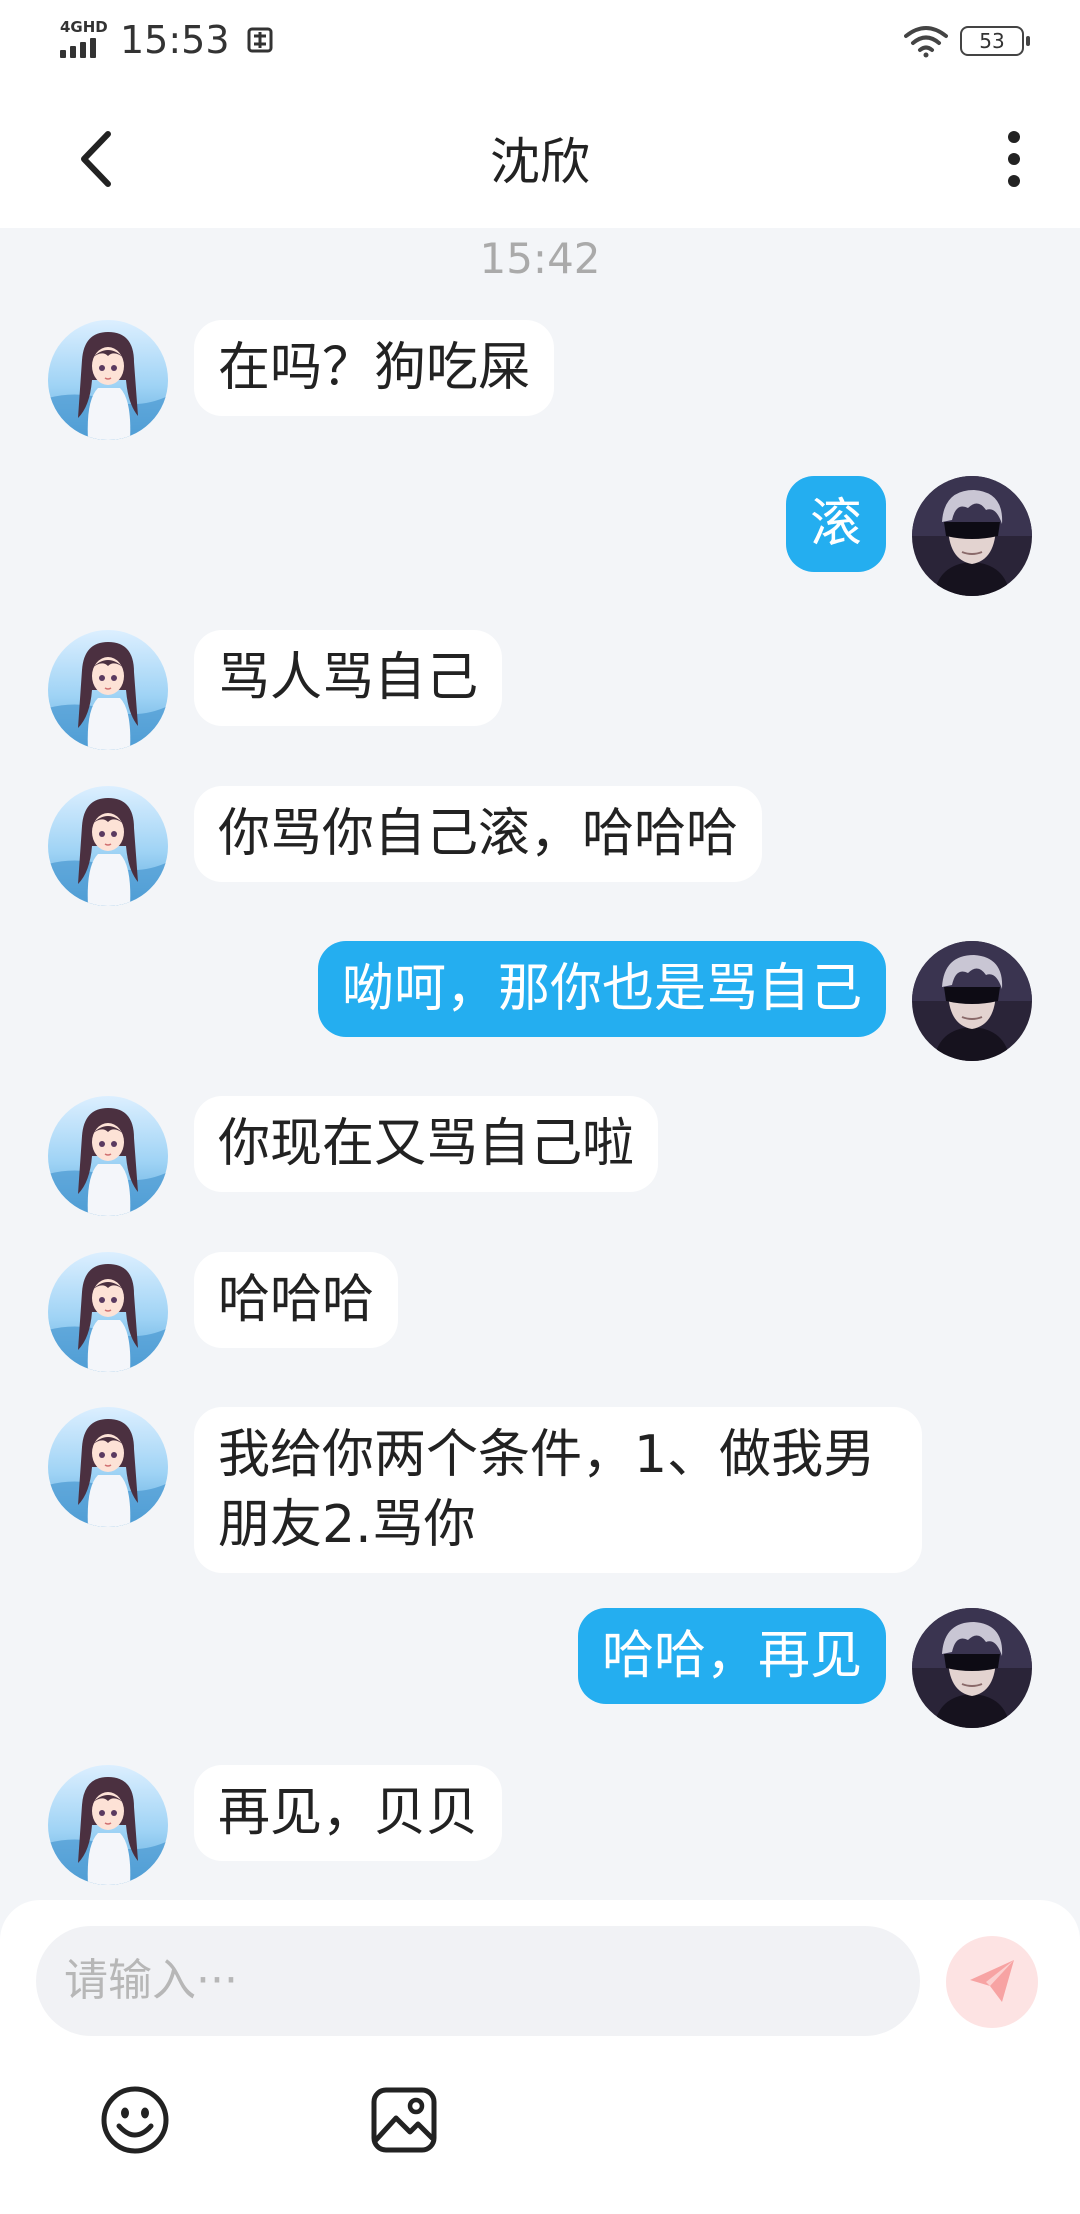  Describe the element at coordinates (404, 2120) in the screenshot. I see `image-icon` at that location.